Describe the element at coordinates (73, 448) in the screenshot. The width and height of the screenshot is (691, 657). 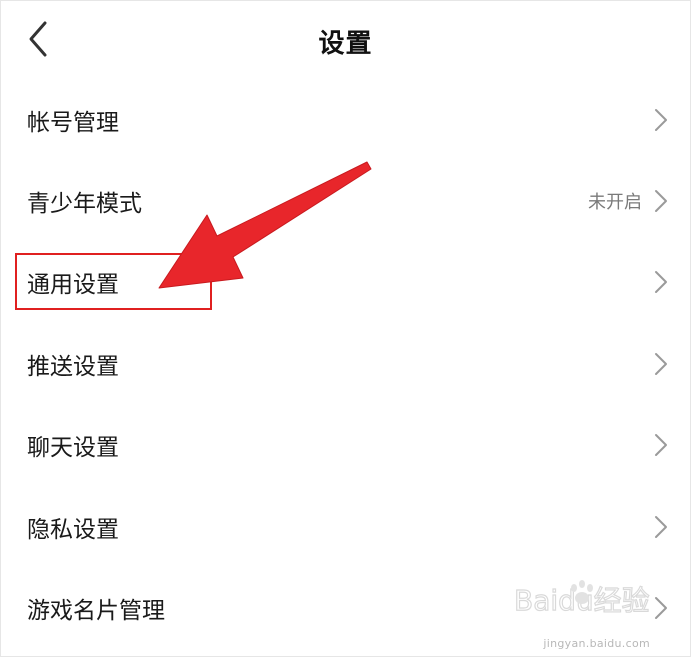
I see `settings-item-label: 聊天设置` at that location.